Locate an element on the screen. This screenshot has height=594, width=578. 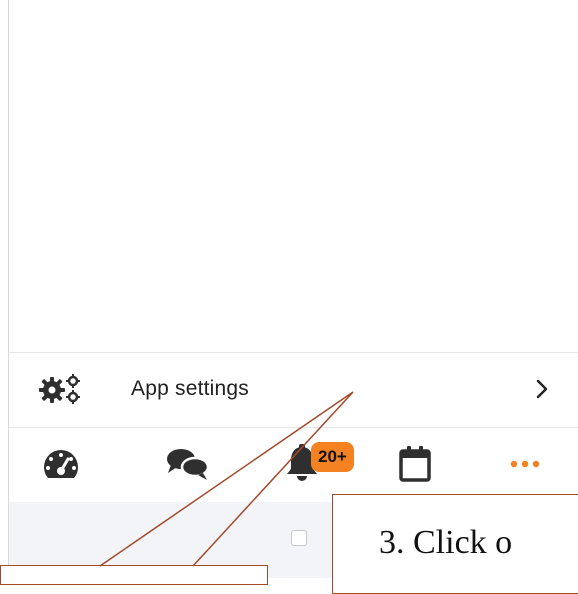
gears-icon is located at coordinates (59, 389).